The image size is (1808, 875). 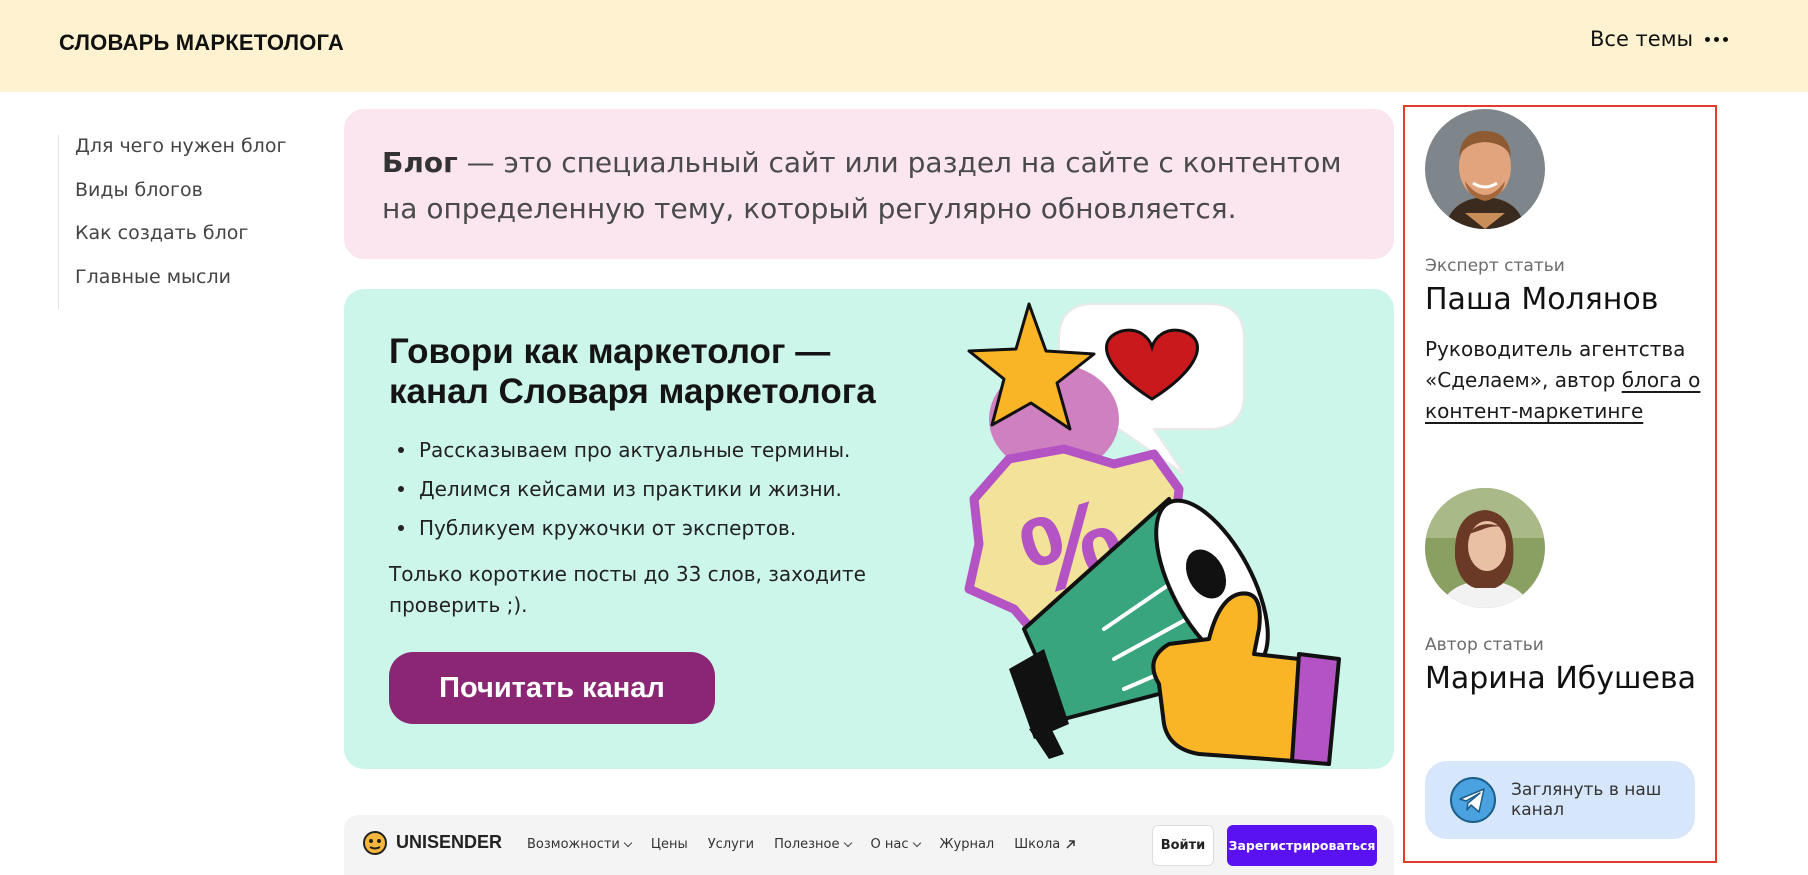 What do you see at coordinates (1495, 266) in the screenshot?
I see `expert-role: Эксперт статьи` at bounding box center [1495, 266].